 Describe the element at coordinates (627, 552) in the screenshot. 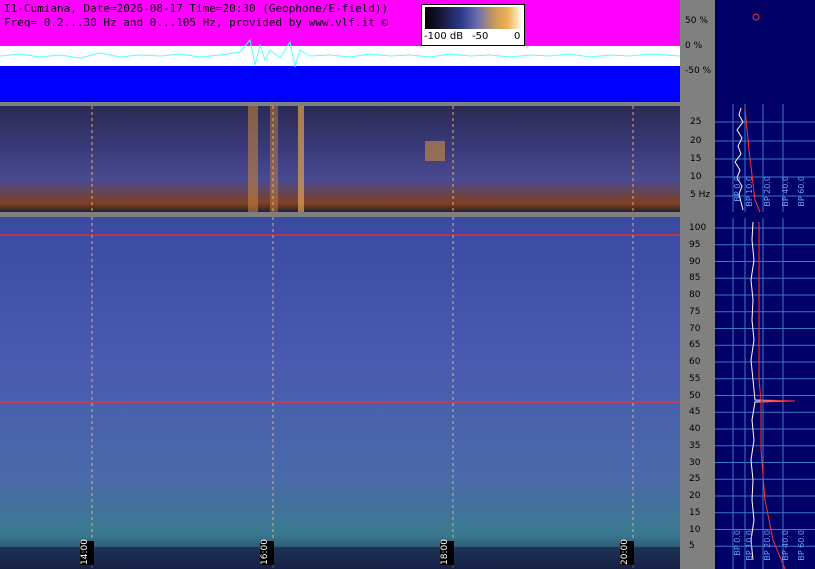

I see `time-label: 20:00` at that location.